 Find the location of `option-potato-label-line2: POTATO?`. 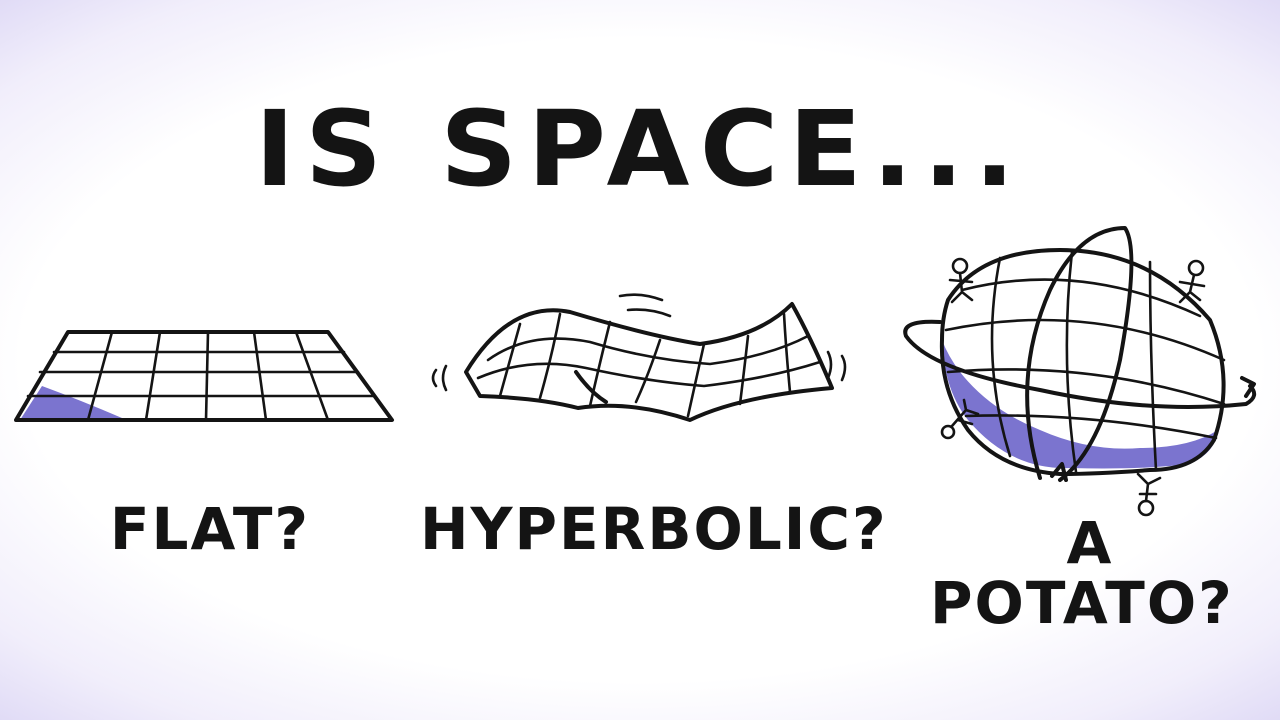

option-potato-label-line2: POTATO? is located at coordinates (1082, 603).